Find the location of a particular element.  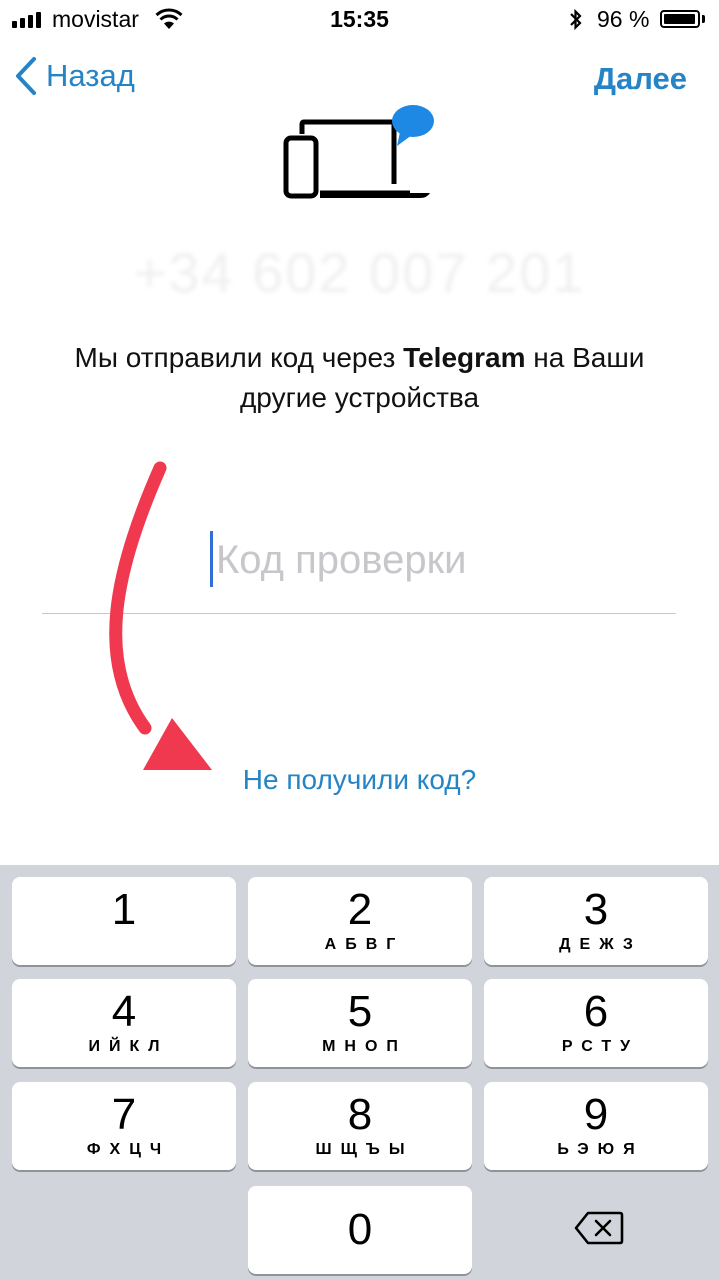

chevron-left-icon is located at coordinates (26, 76).